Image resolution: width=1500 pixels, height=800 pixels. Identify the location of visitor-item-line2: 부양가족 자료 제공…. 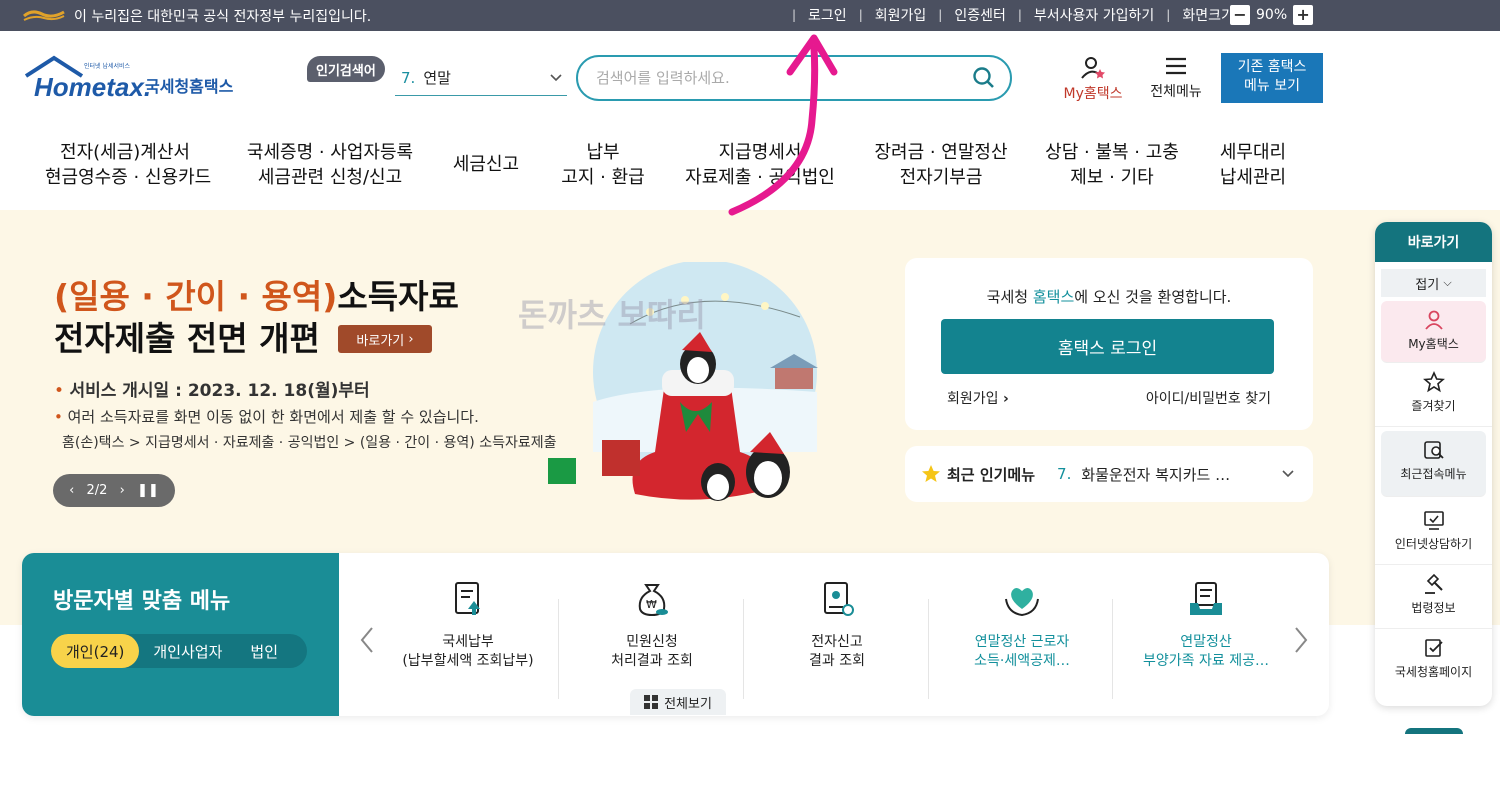
(1206, 661).